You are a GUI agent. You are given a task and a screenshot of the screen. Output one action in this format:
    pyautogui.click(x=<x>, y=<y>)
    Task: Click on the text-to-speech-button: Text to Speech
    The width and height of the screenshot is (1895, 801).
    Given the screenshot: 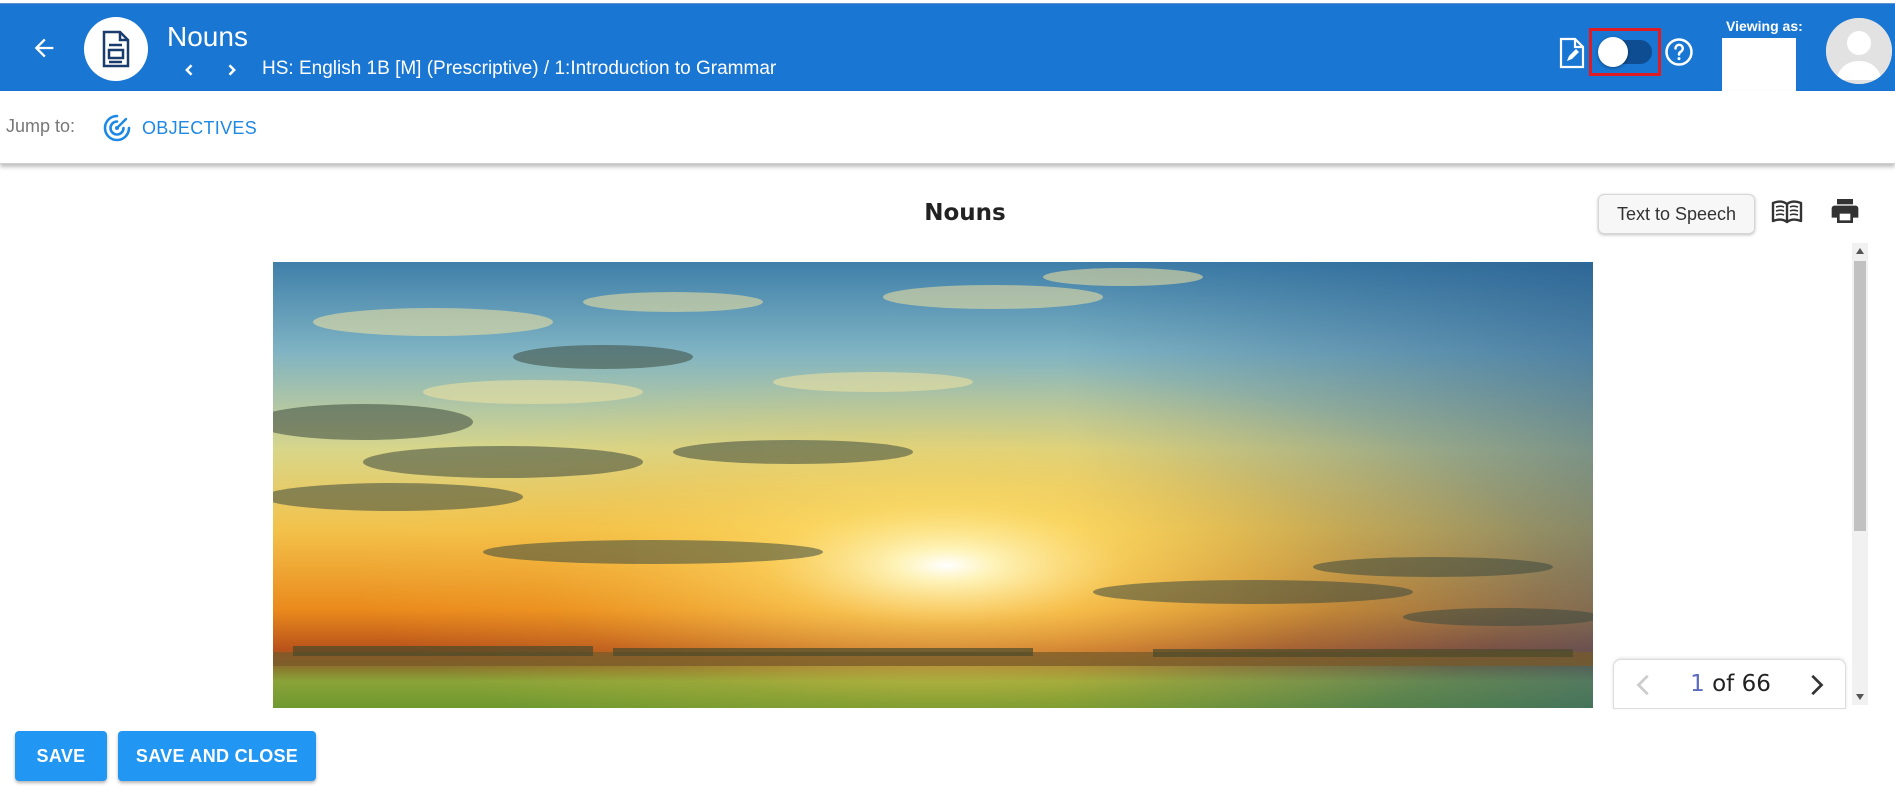 What is the action you would take?
    pyautogui.click(x=1676, y=214)
    